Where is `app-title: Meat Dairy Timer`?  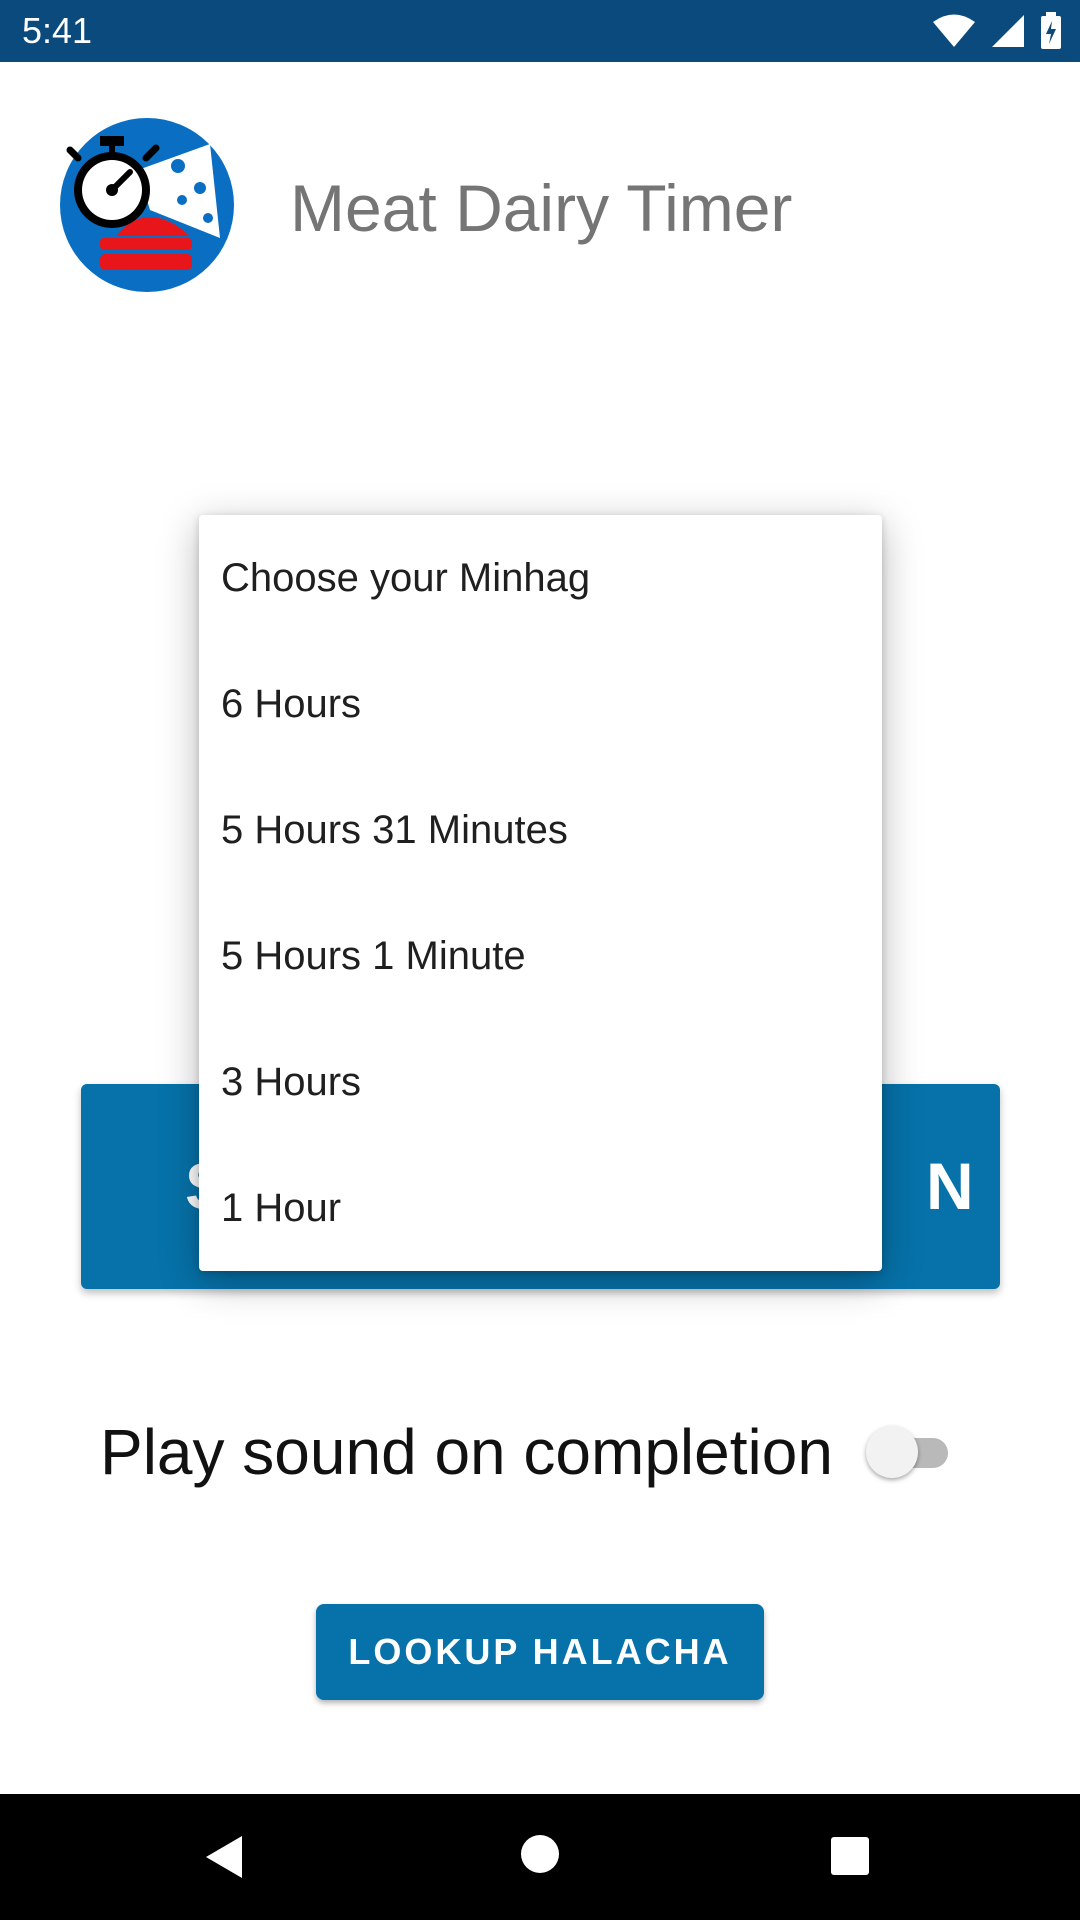 app-title: Meat Dairy Timer is located at coordinates (541, 208).